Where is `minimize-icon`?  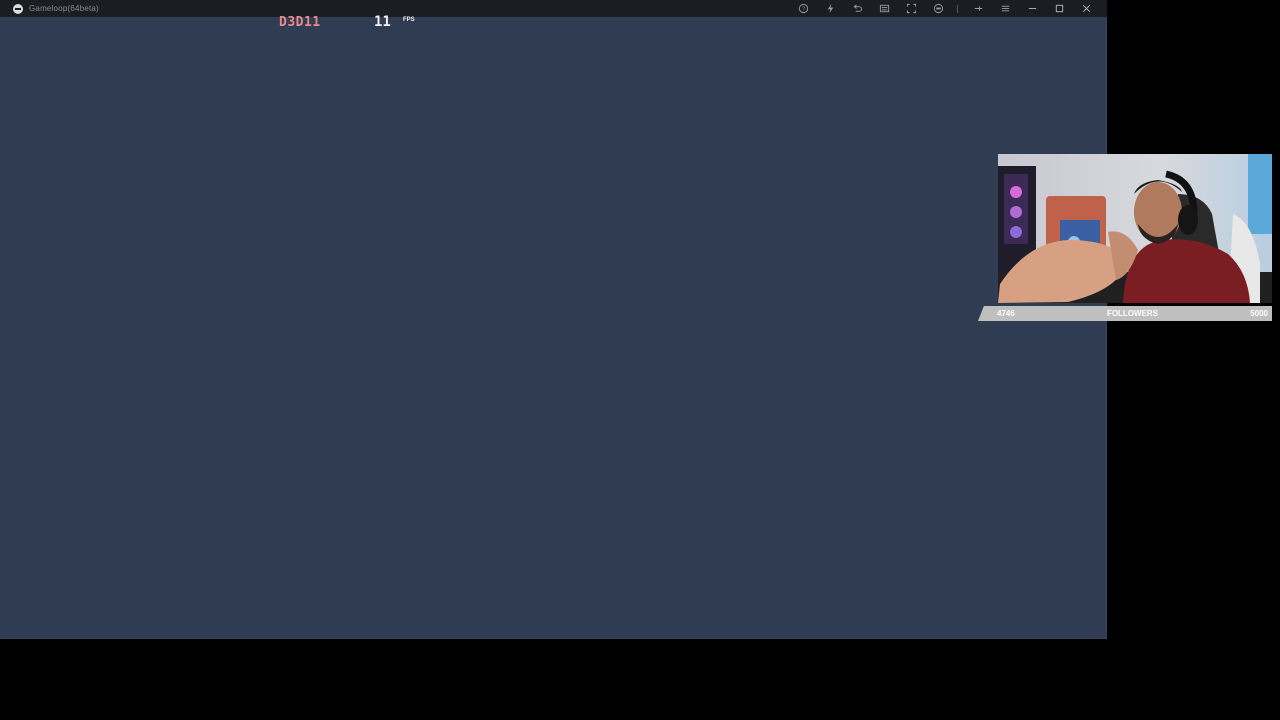 minimize-icon is located at coordinates (1032, 9).